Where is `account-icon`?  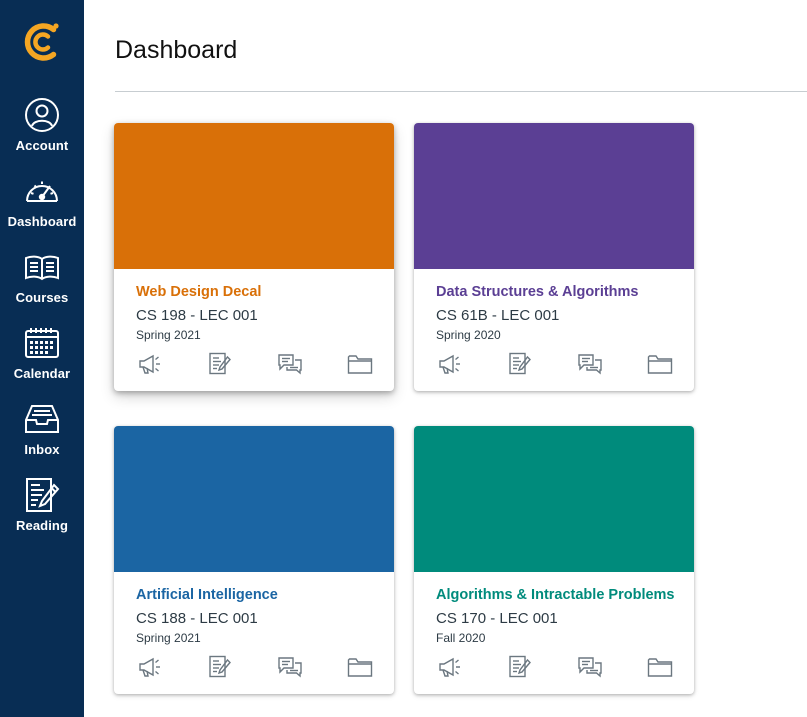 account-icon is located at coordinates (42, 115).